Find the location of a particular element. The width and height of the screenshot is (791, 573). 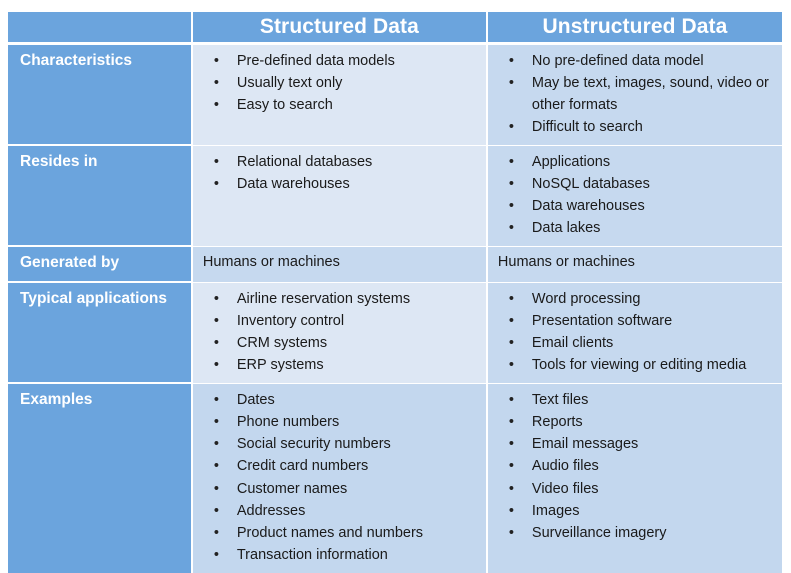

list-item-label: ERP systems is located at coordinates (280, 365).